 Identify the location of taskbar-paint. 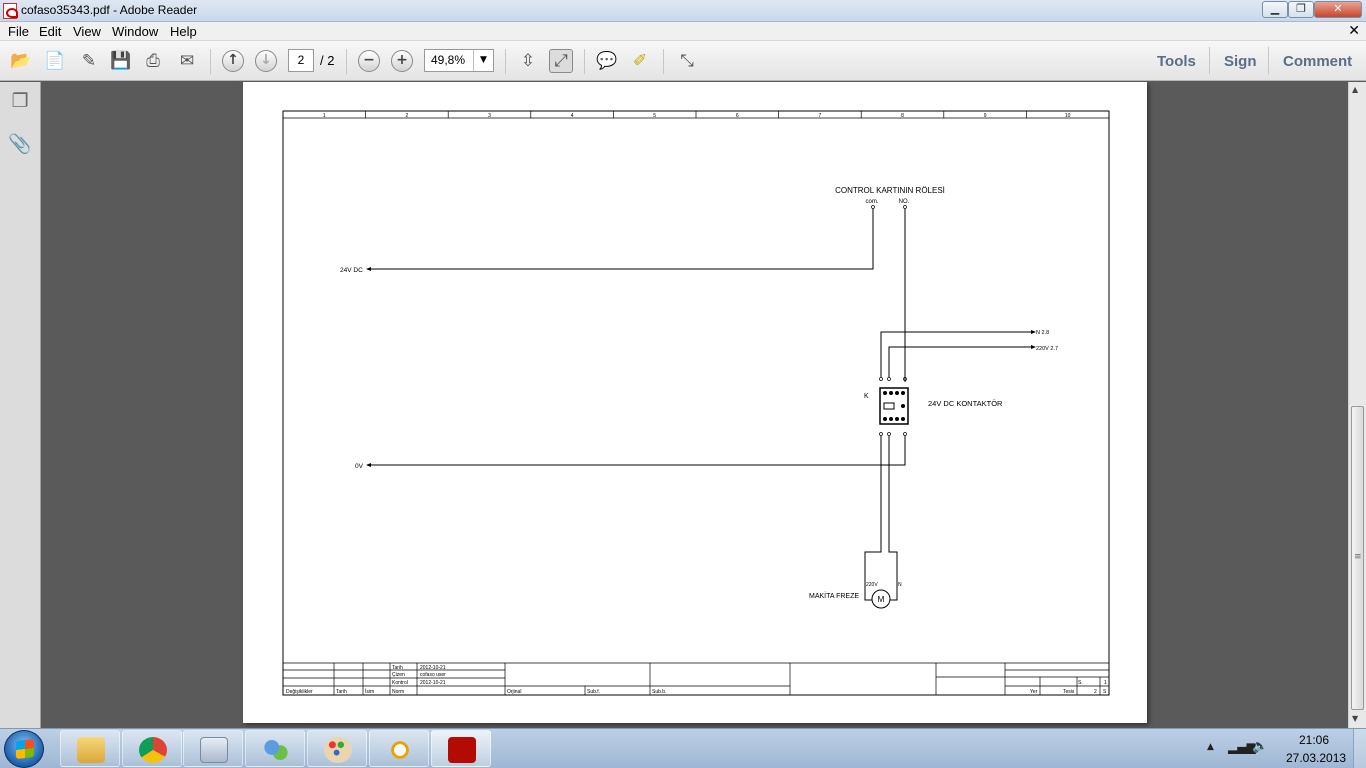
(337, 748).